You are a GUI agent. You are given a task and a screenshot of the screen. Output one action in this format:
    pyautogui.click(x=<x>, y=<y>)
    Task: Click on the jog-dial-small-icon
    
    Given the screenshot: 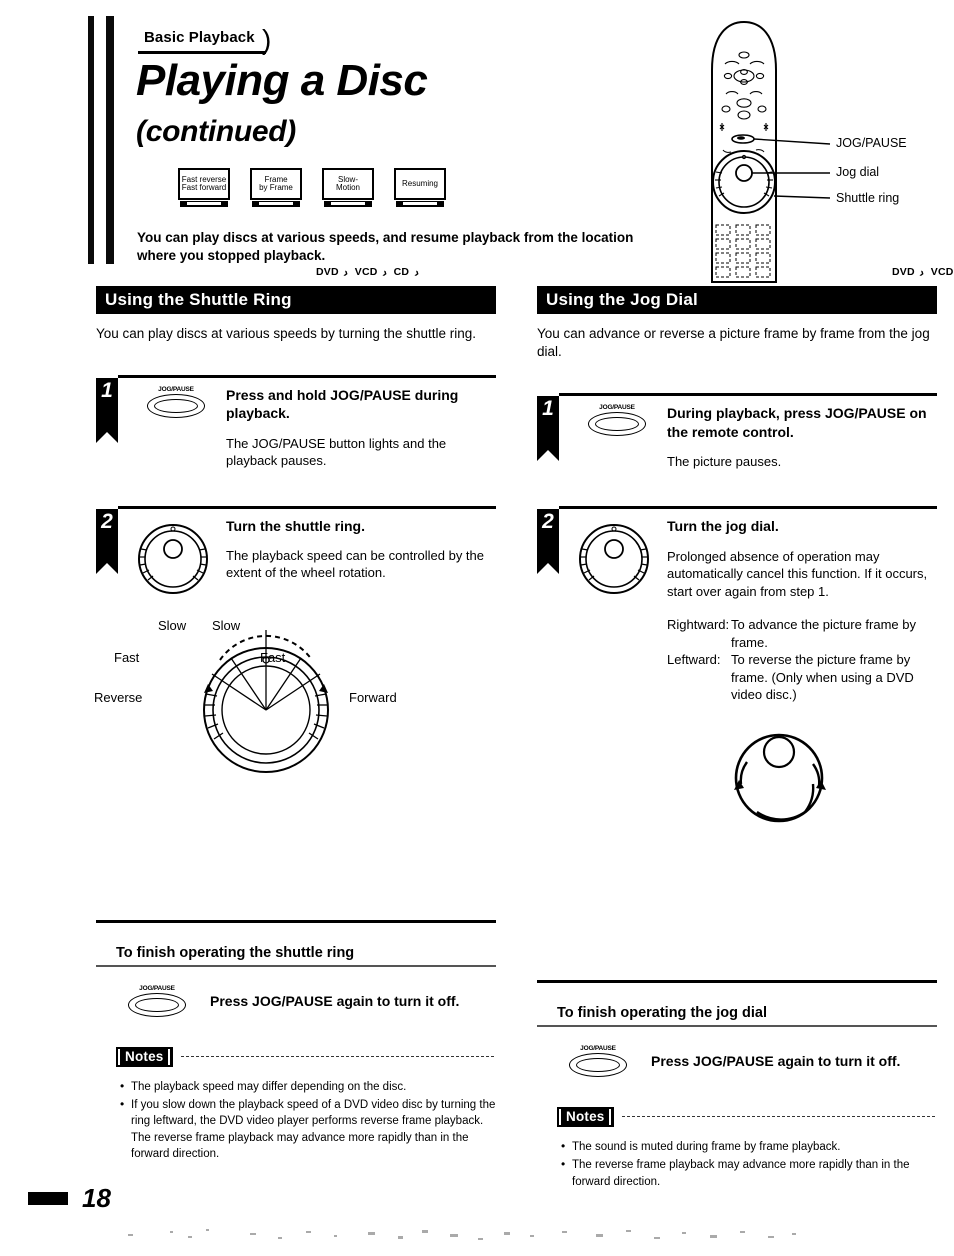 What is the action you would take?
    pyautogui.click(x=614, y=559)
    